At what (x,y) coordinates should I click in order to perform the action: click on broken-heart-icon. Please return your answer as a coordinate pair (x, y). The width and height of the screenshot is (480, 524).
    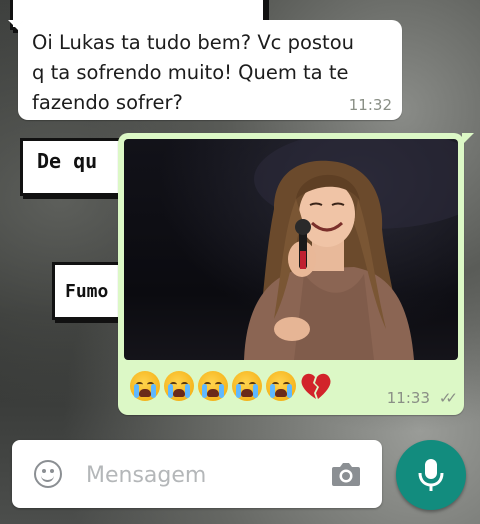
    Looking at the image, I should click on (316, 386).